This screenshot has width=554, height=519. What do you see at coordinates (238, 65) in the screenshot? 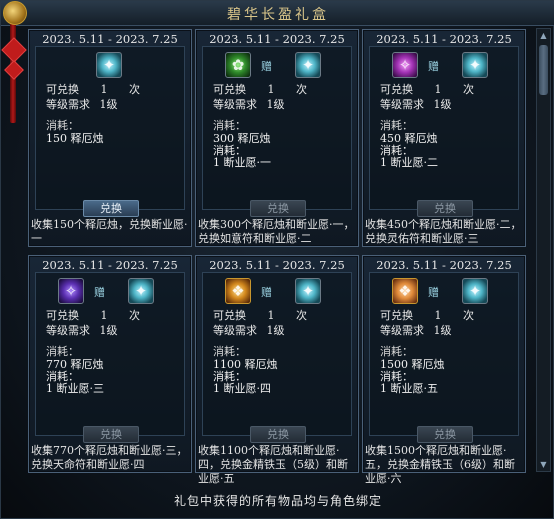
I see `ruyi-talisman-icon: ✿` at bounding box center [238, 65].